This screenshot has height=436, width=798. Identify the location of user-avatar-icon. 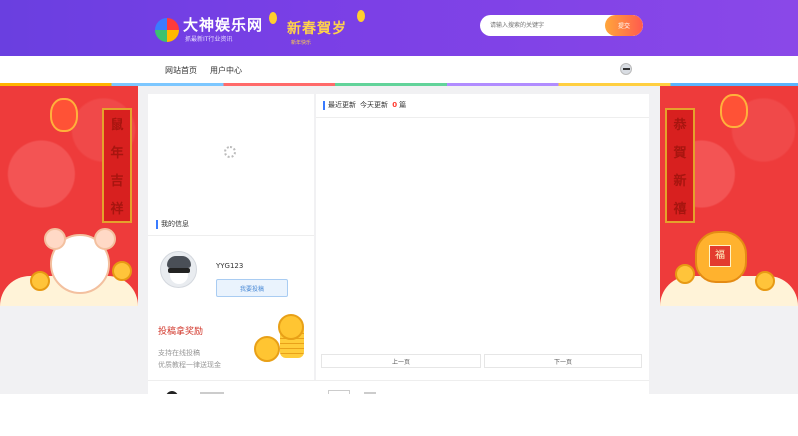
(626, 69).